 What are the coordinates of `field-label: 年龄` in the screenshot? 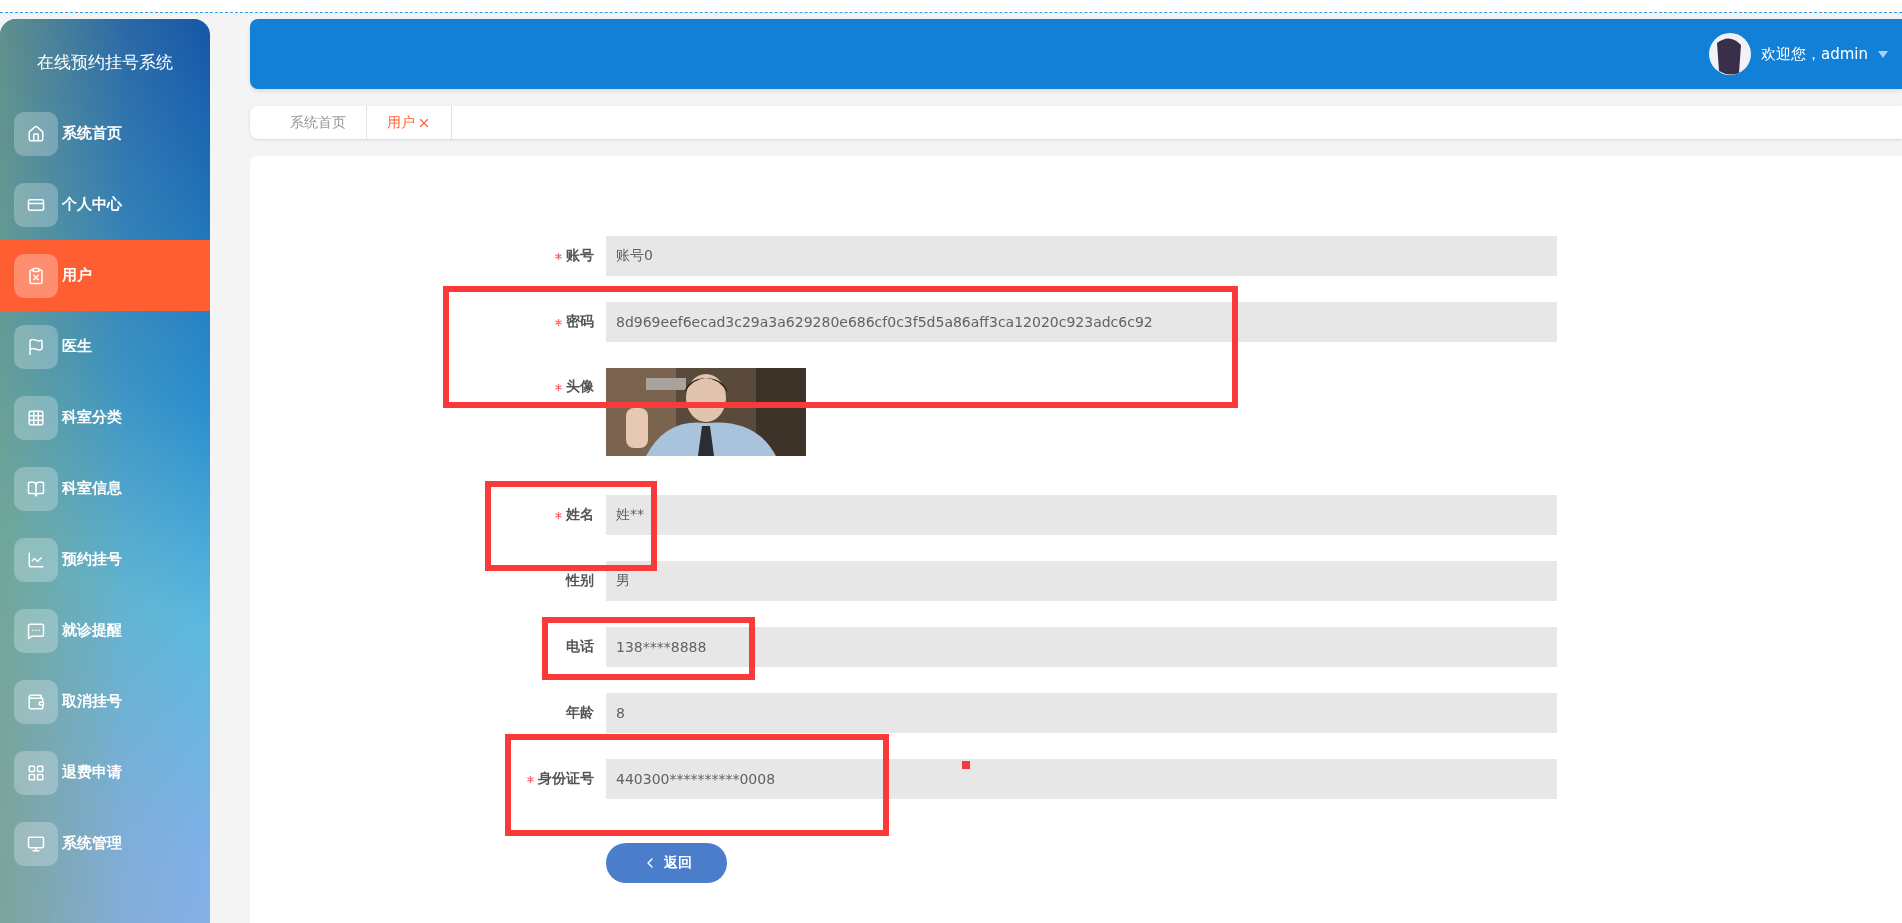 It's located at (580, 713).